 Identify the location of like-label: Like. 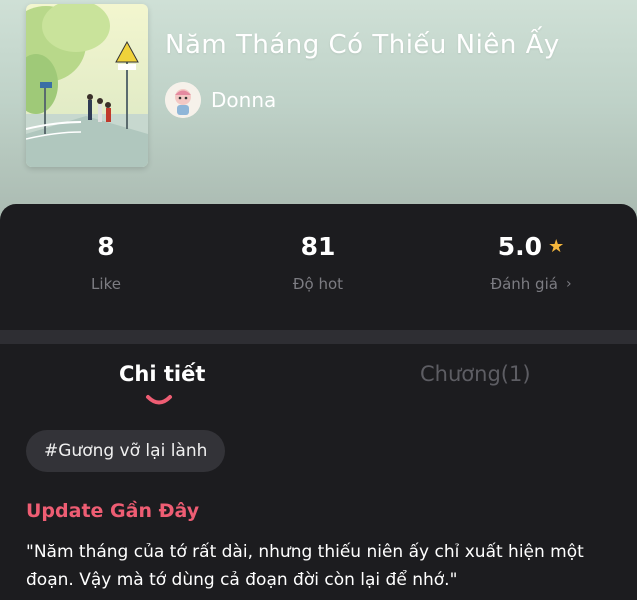
(106, 284).